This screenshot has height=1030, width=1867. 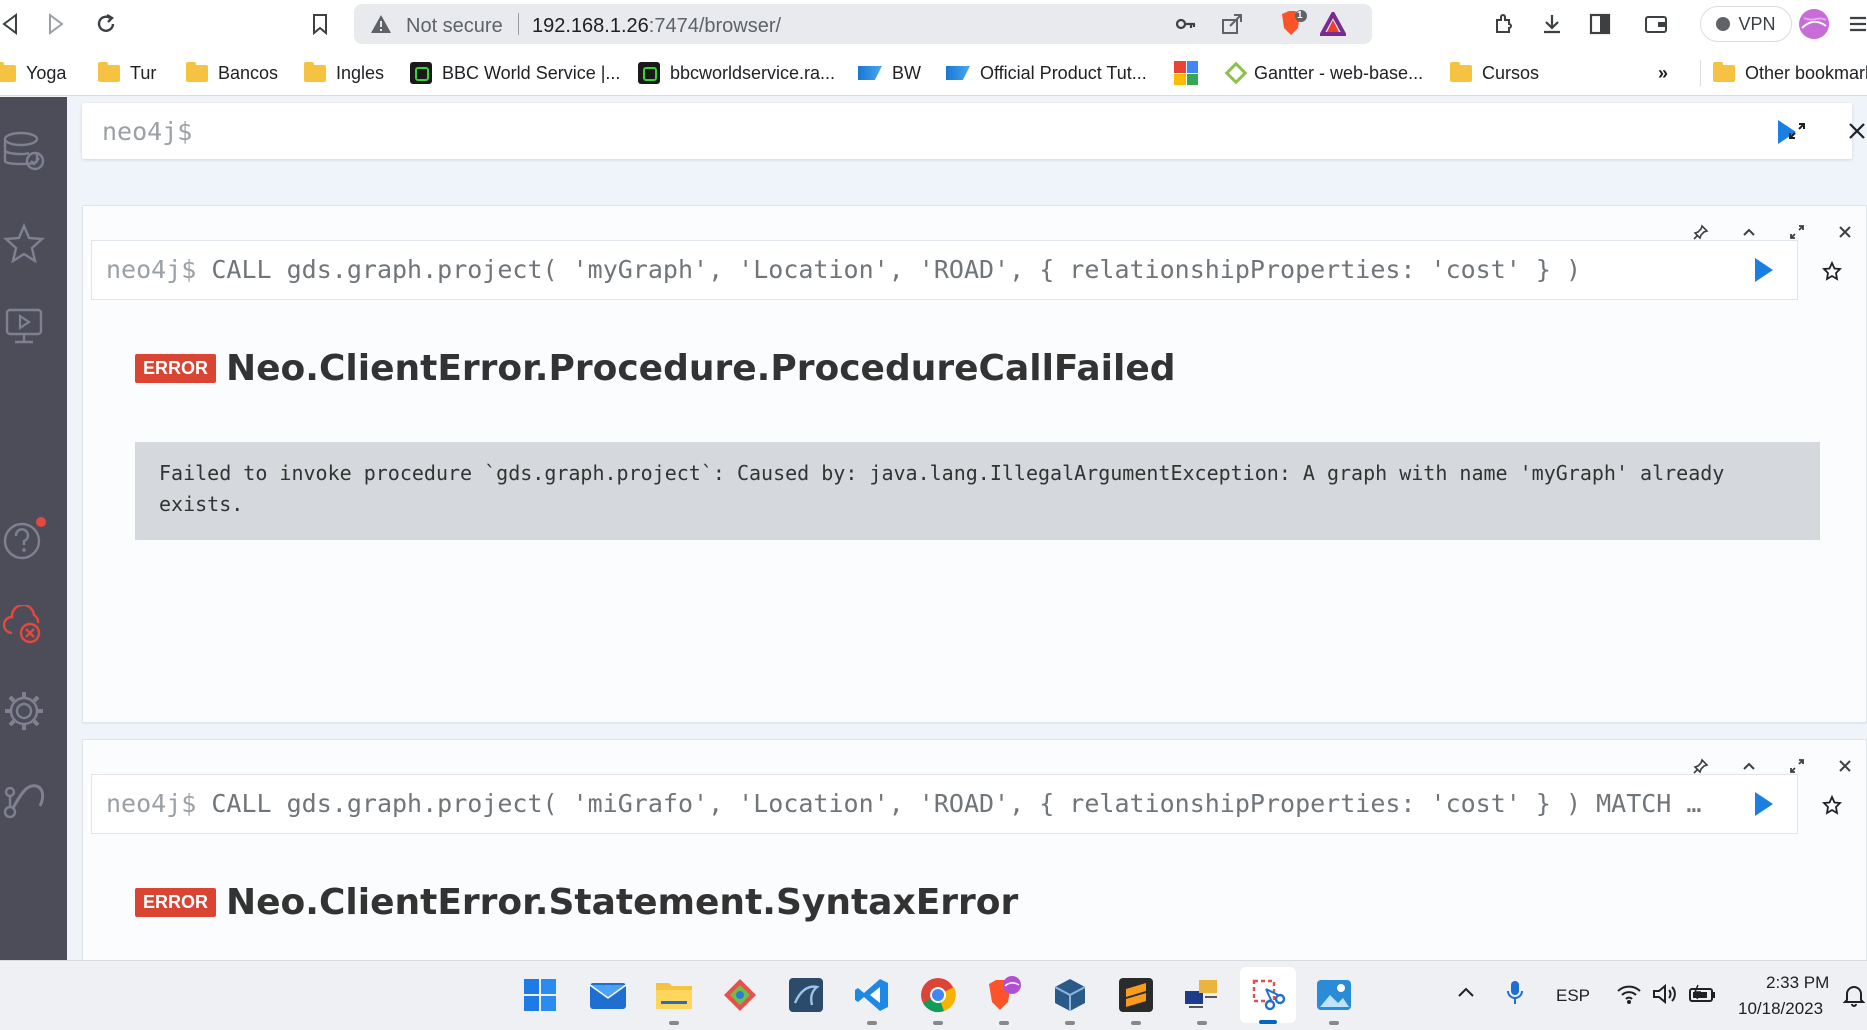 I want to click on start-menu-icon, so click(x=540, y=995).